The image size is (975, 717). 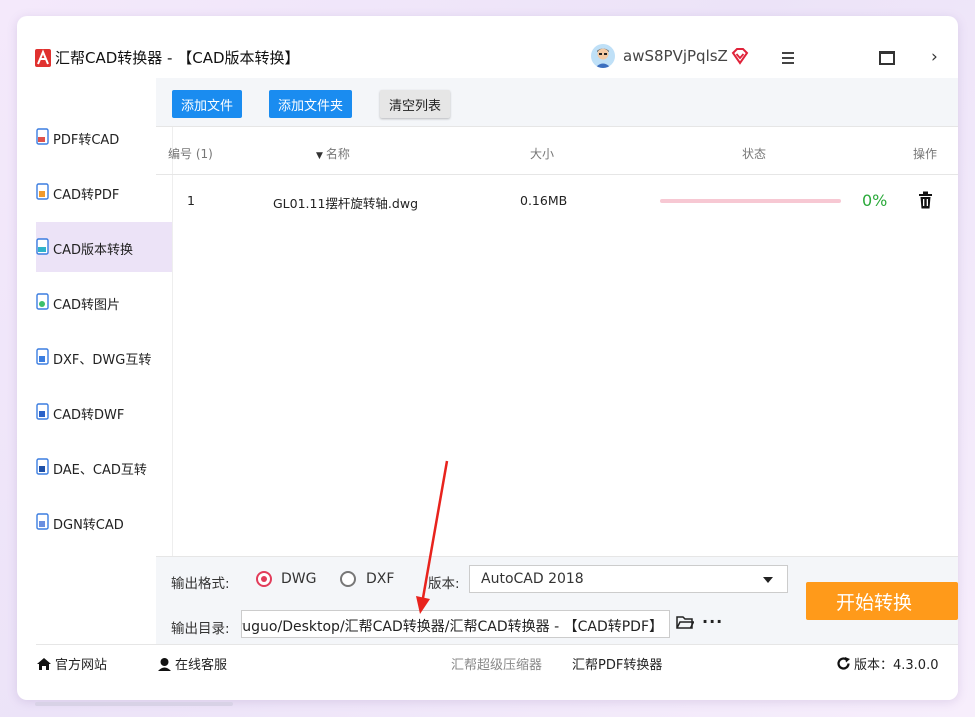 What do you see at coordinates (532, 579) in the screenshot?
I see `version-value: AutoCAD 2018` at bounding box center [532, 579].